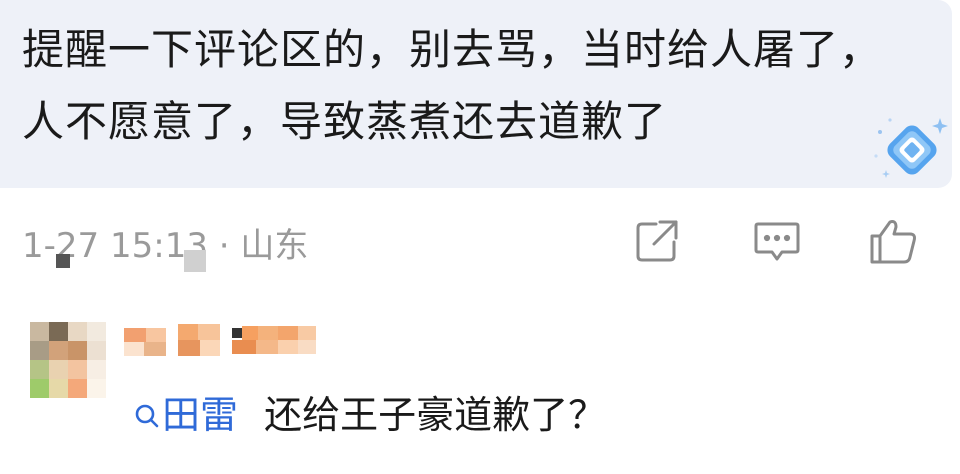  What do you see at coordinates (147, 411) in the screenshot?
I see `search-icon` at bounding box center [147, 411].